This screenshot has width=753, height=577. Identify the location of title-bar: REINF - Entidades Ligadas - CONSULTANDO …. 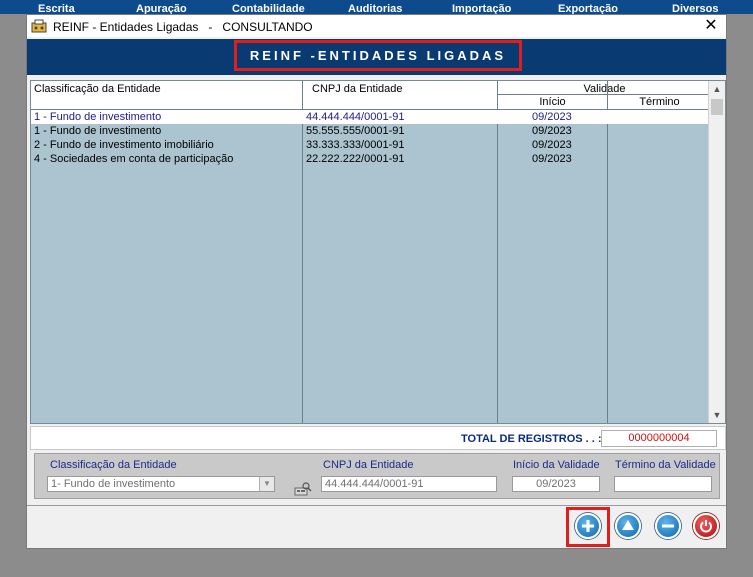
(376, 26).